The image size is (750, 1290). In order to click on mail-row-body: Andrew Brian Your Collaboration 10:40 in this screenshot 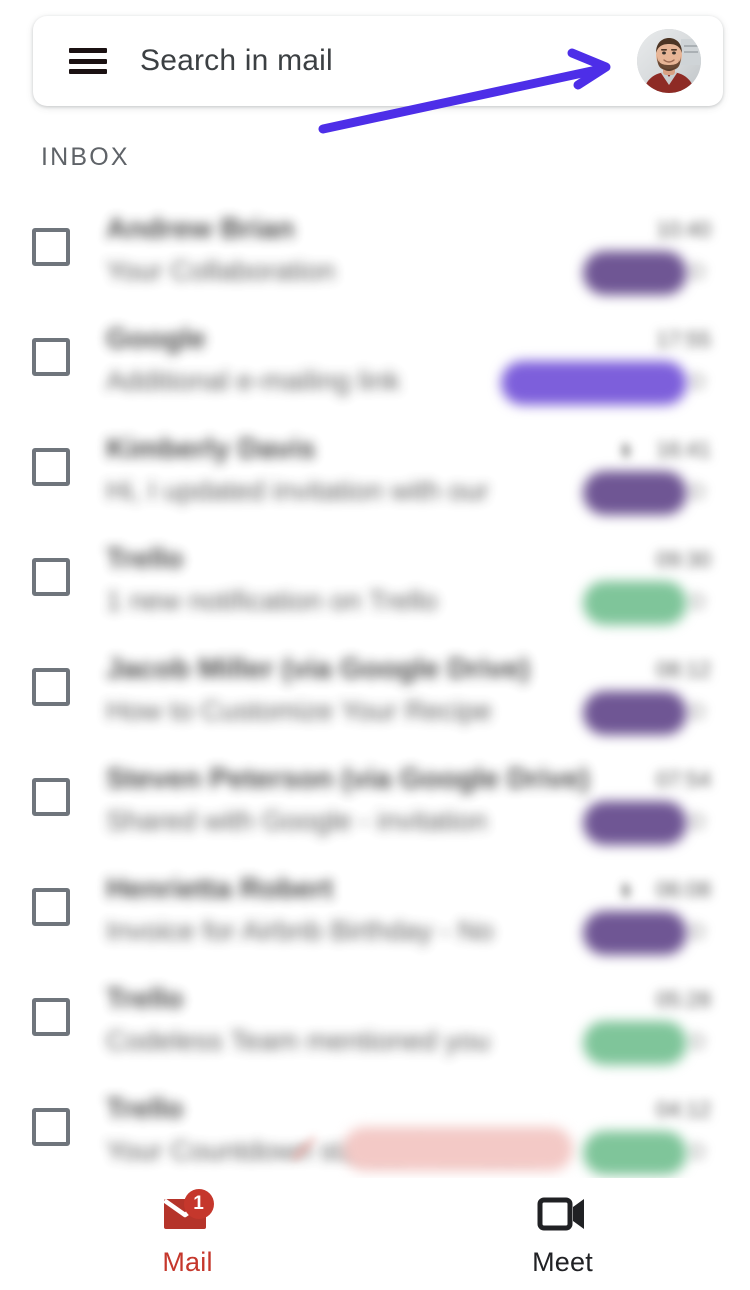, I will do `click(414, 249)`.